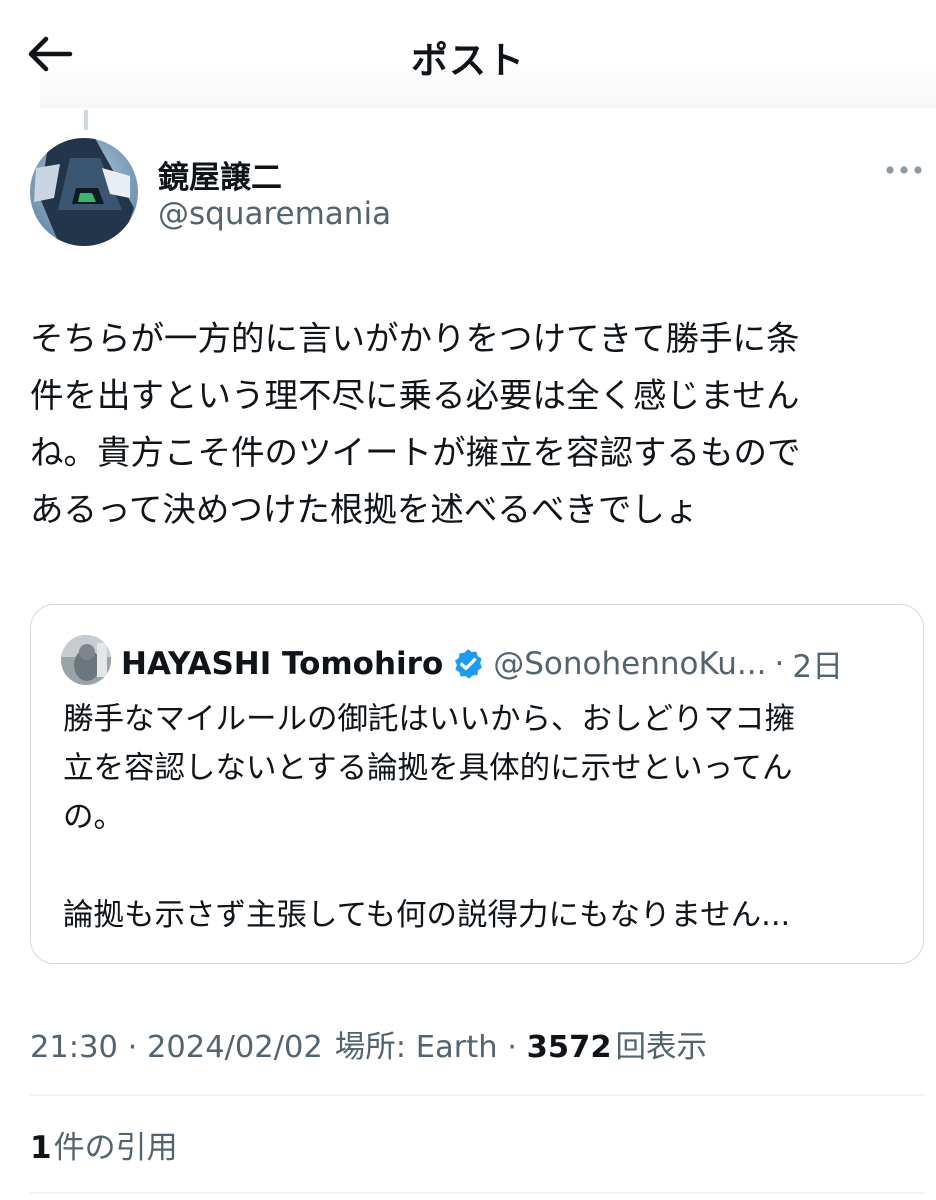 Image resolution: width=936 pixels, height=1200 pixels. What do you see at coordinates (115, 1148) in the screenshot?
I see `quotes-label: 件の引用` at bounding box center [115, 1148].